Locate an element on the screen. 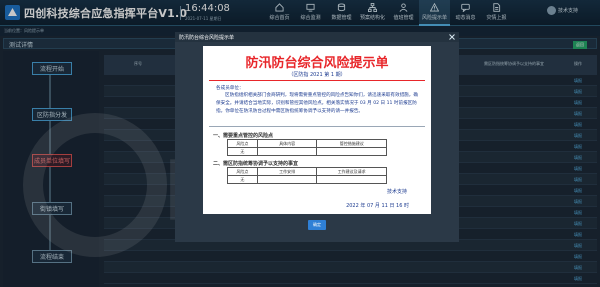 This screenshot has width=600, height=287. coordination-table: 风险点 工作安排 工作建议及请求 无 is located at coordinates (307, 175).